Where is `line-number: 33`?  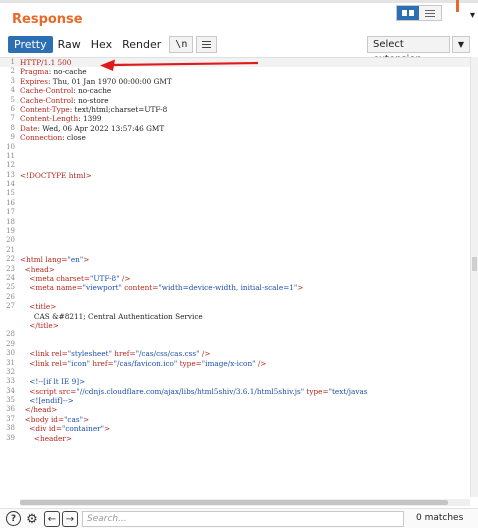 line-number: 33 is located at coordinates (10, 381).